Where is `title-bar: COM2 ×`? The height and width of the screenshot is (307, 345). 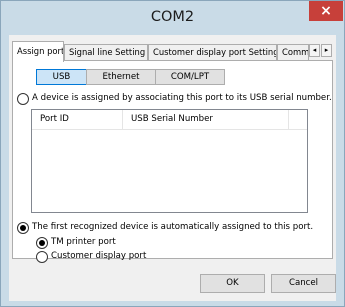
title-bar: COM2 × is located at coordinates (172, 18).